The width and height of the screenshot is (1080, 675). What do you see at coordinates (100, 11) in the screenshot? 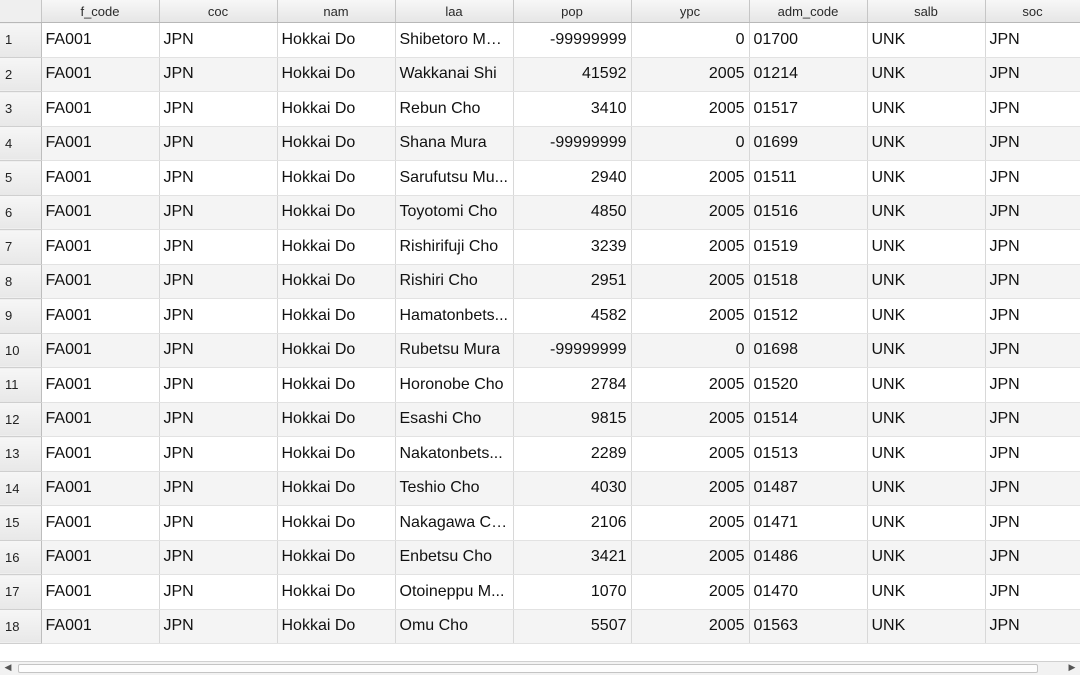
I see `column-header-f-code: f_code` at bounding box center [100, 11].